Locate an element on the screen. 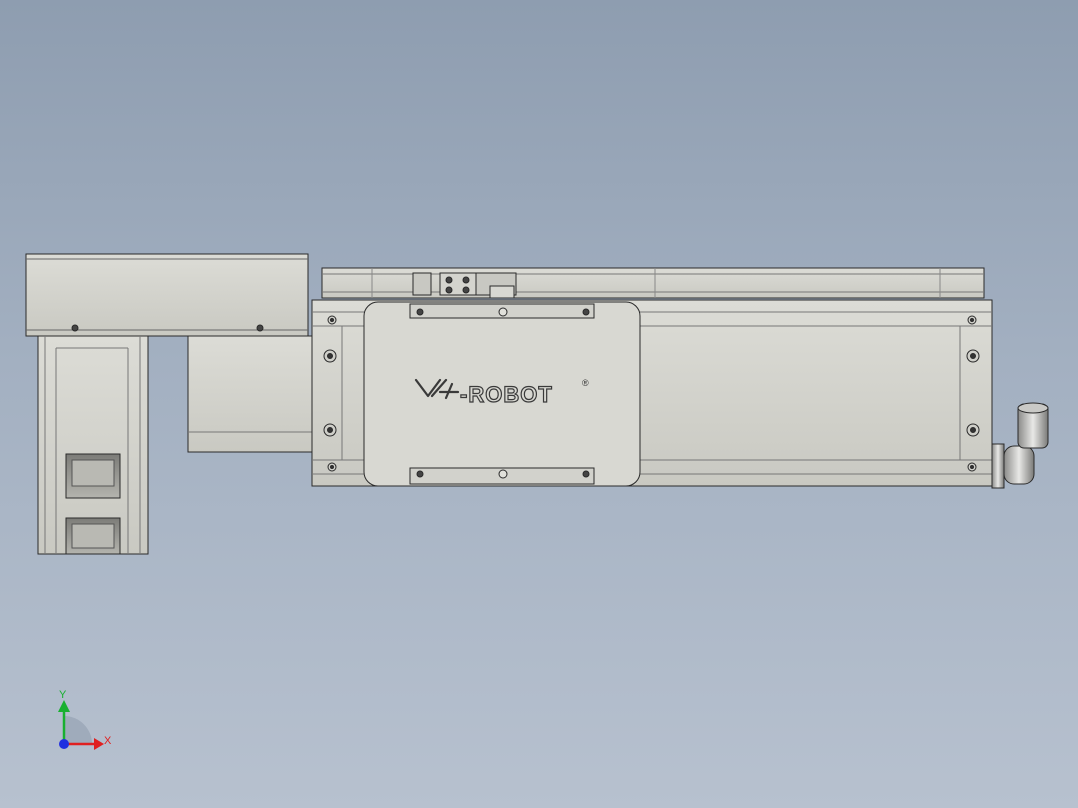  air-fitting is located at coordinates (1020, 445).